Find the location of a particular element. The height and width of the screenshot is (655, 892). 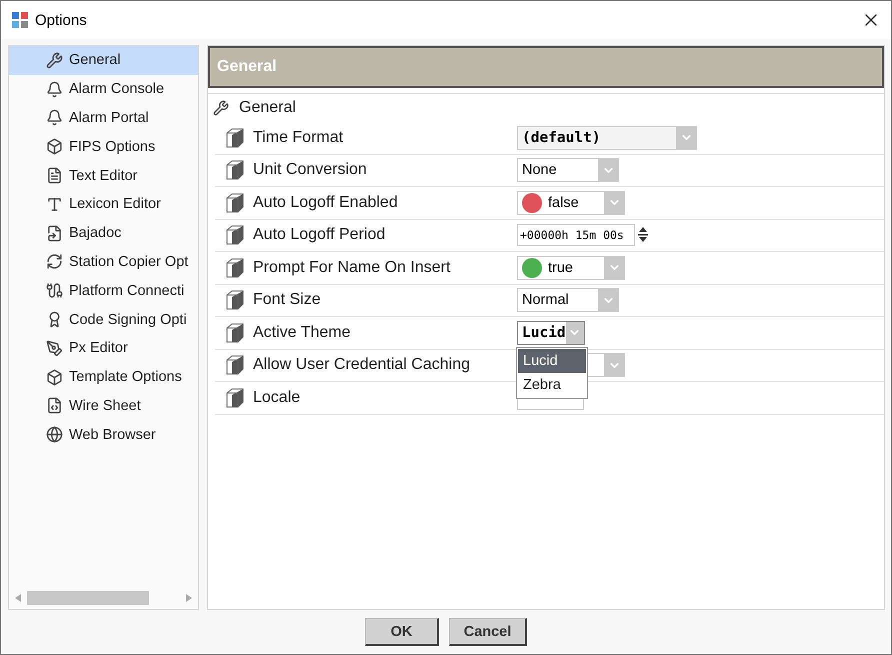

sidebar-item: Bajadoc is located at coordinates (103, 233).